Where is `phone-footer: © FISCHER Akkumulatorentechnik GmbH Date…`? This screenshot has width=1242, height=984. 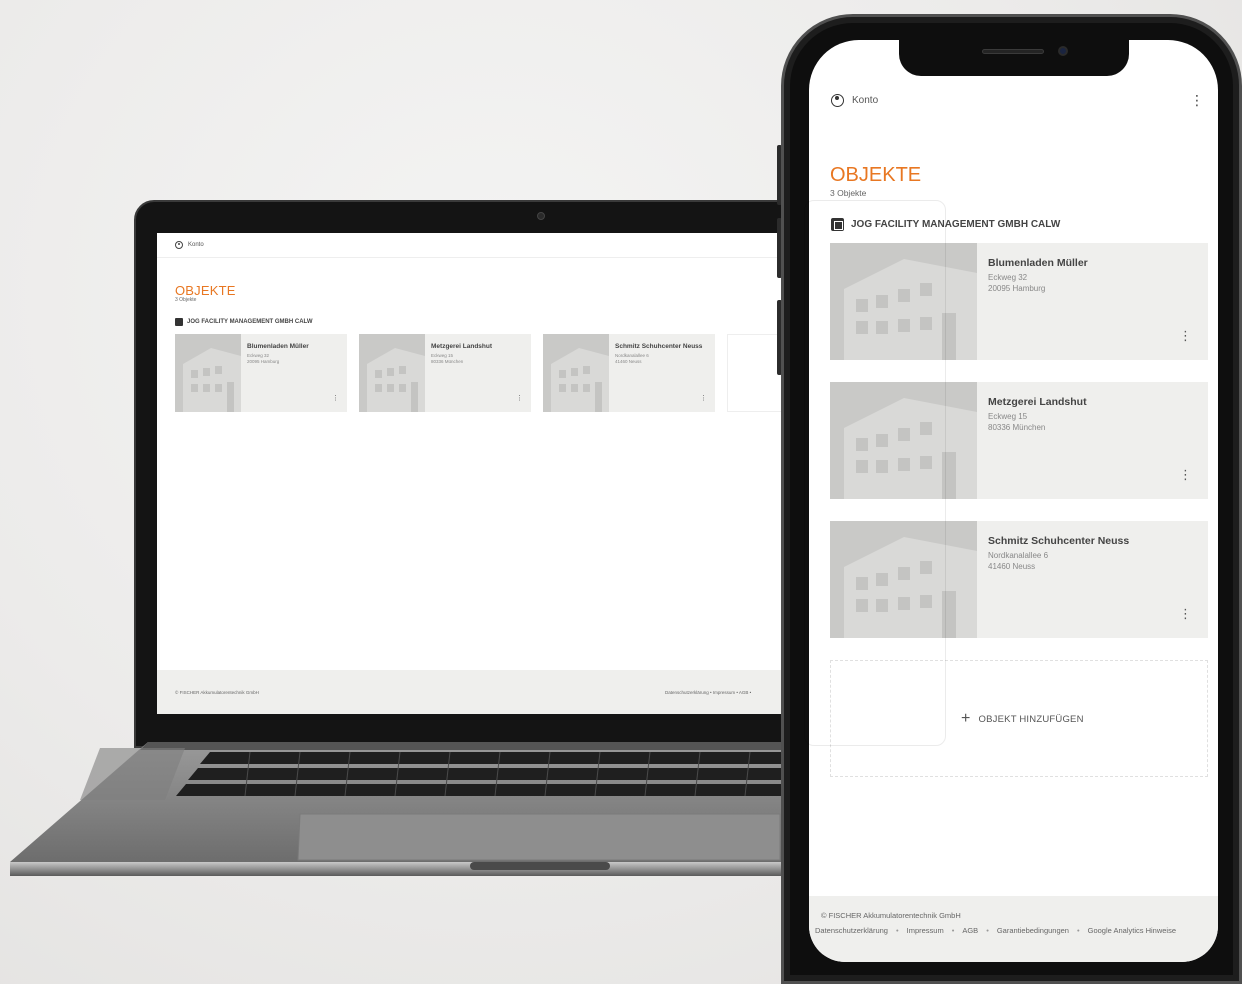
phone-footer: © FISCHER Akkumulatorentechnik GmbH Date… is located at coordinates (1013, 929).